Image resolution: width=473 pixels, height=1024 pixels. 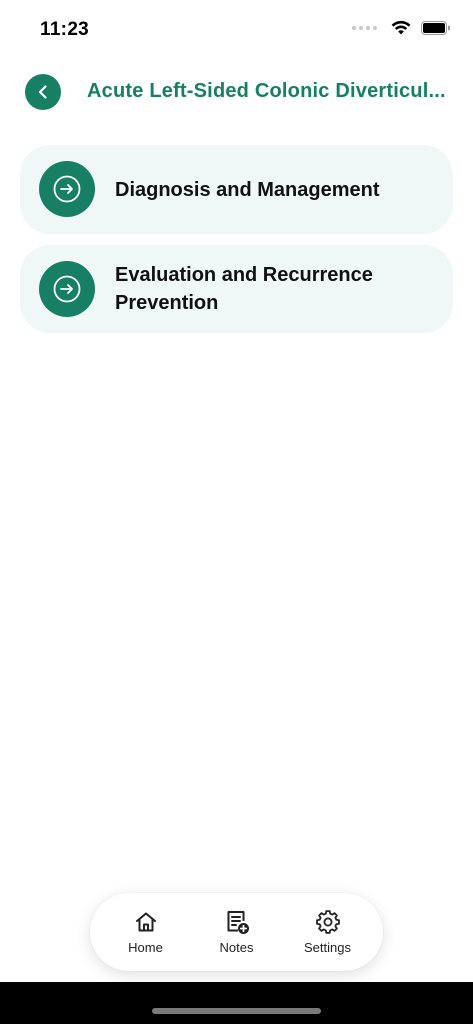 I want to click on section-card-diagnosis: Diagnosis and Management, so click(x=236, y=189).